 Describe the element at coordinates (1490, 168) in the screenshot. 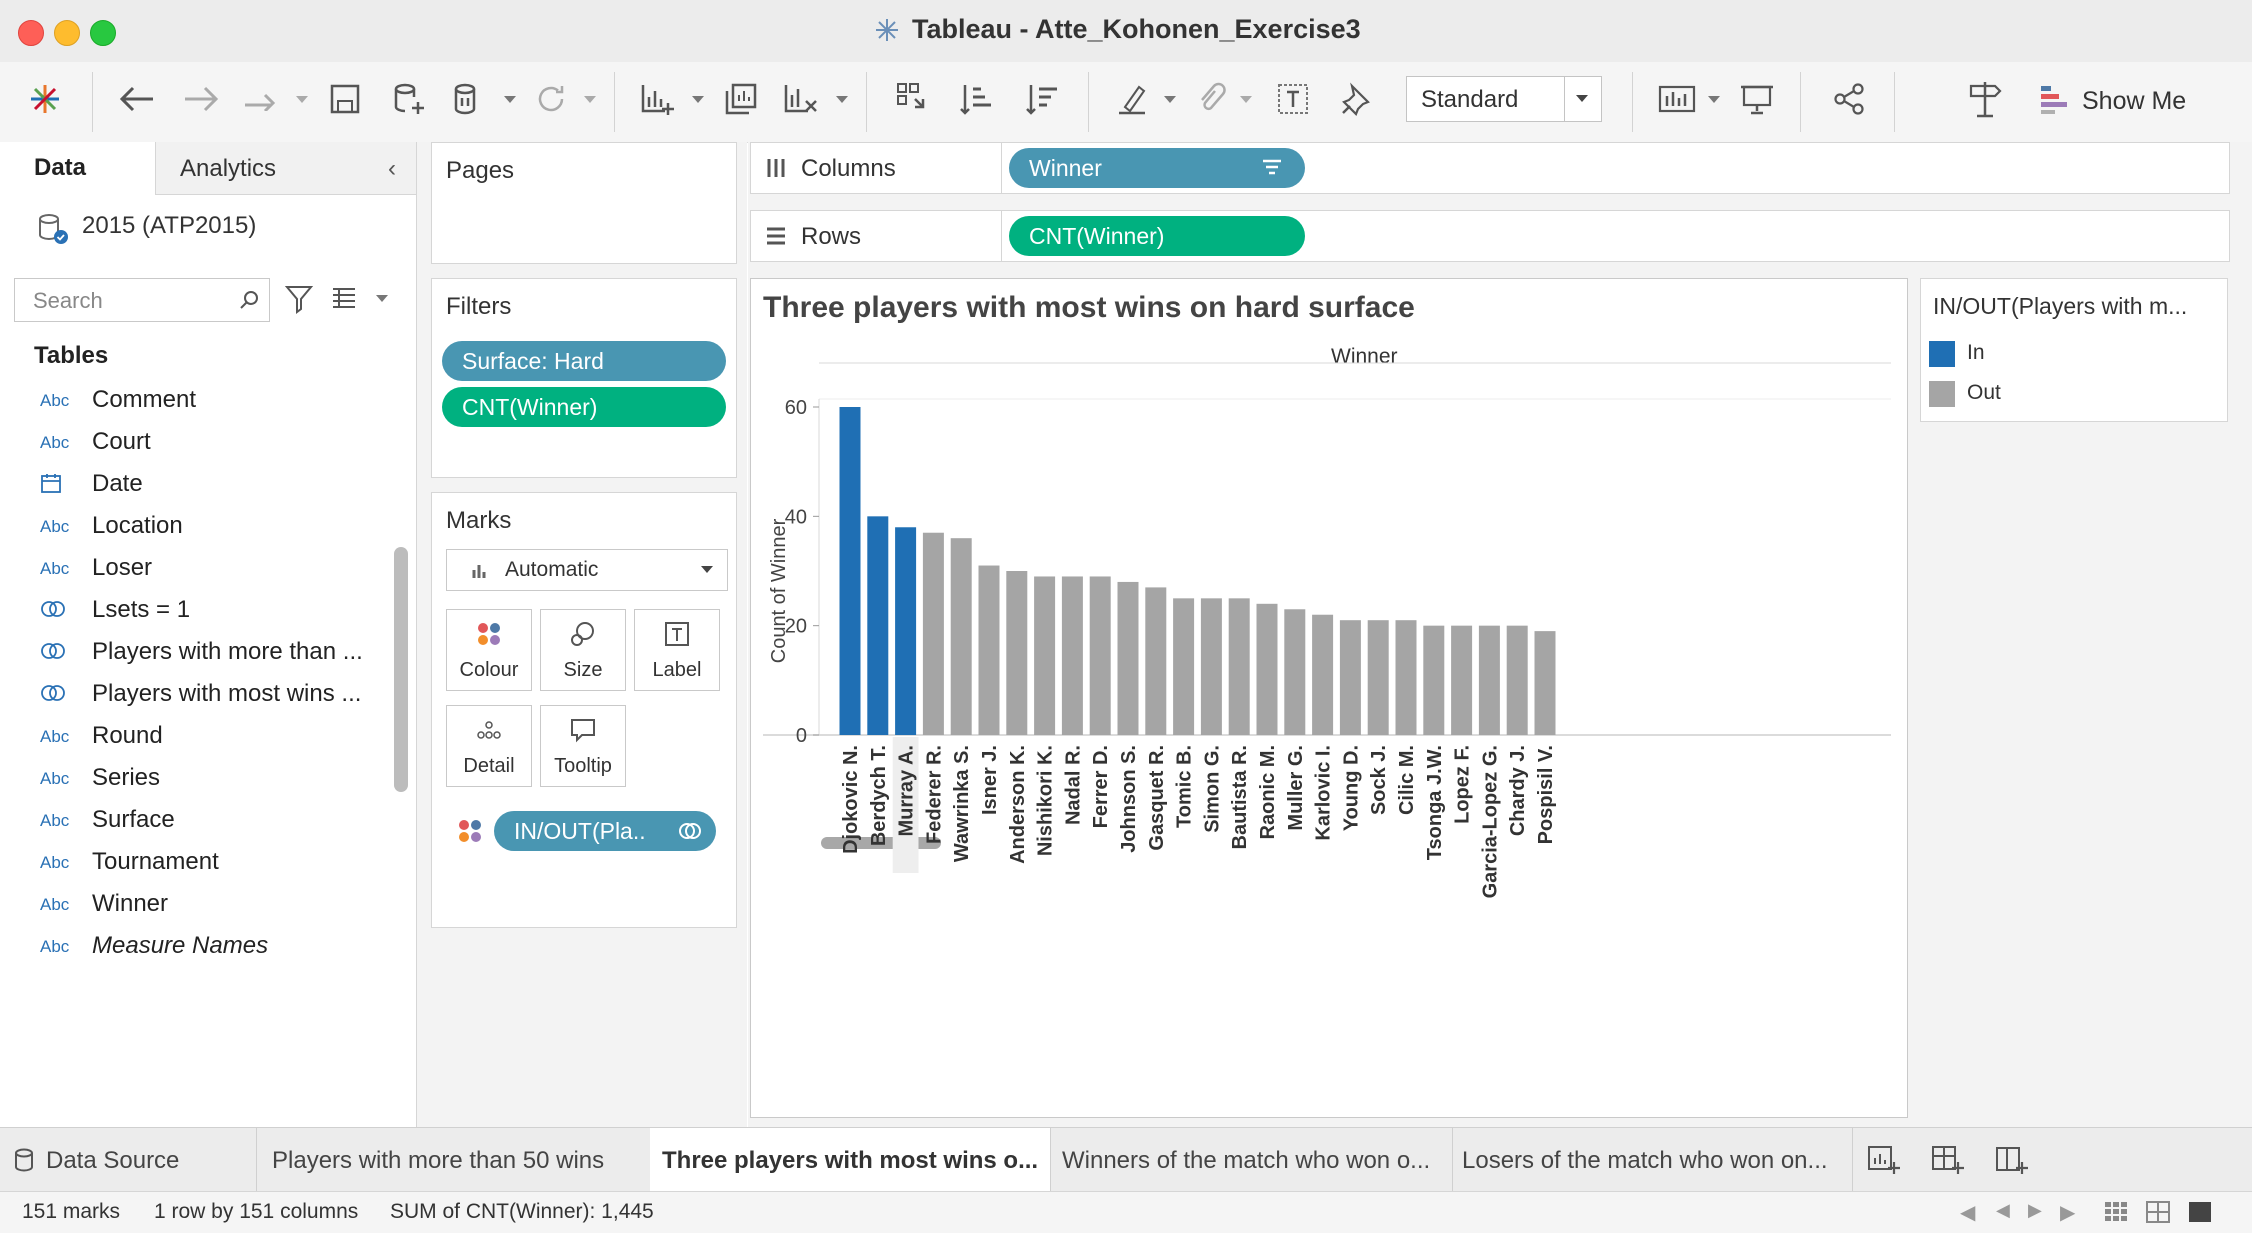

I see `columns-shelf: Columns Winner` at that location.